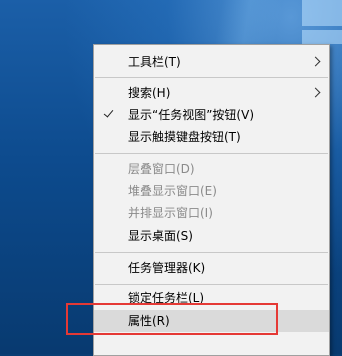 This screenshot has width=342, height=356. Describe the element at coordinates (211, 268) in the screenshot. I see `menu-item-task-manager: 任务管理器(K)` at that location.